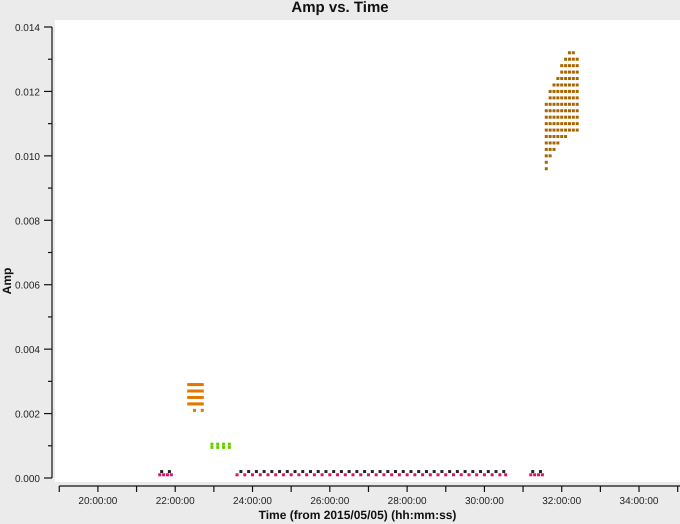 The height and width of the screenshot is (524, 680). Describe the element at coordinates (27, 222) in the screenshot. I see `tick-label: 0.008` at that location.